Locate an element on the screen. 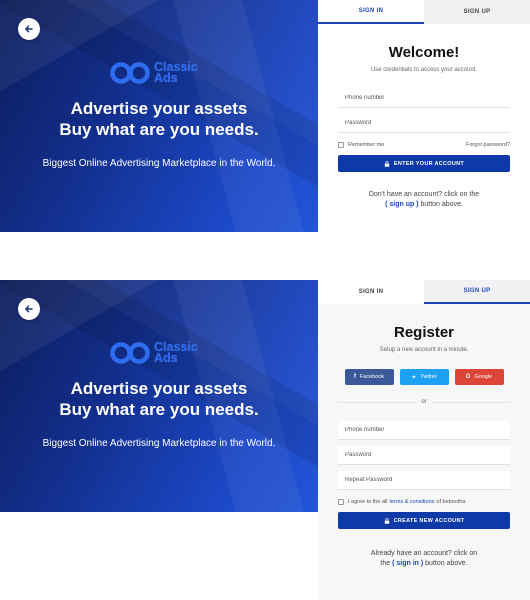 The width and height of the screenshot is (530, 600). signin-hint-the: the is located at coordinates (385, 563).